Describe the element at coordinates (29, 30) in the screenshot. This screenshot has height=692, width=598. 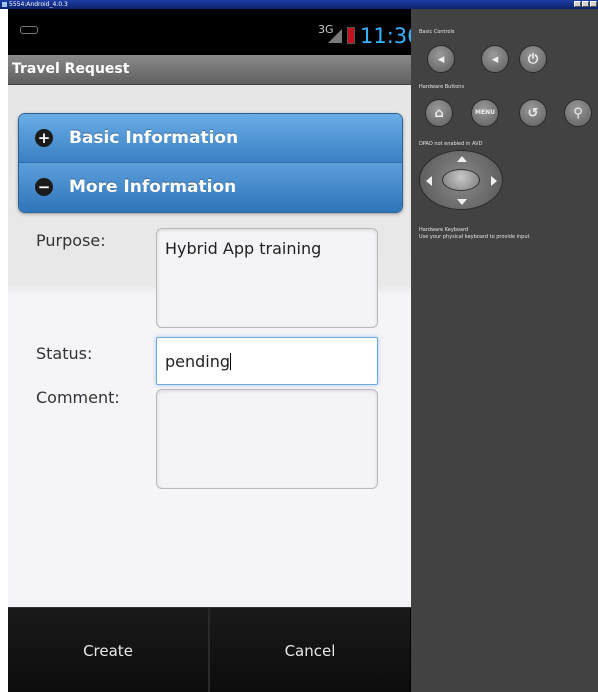
I see `usb-icon` at that location.